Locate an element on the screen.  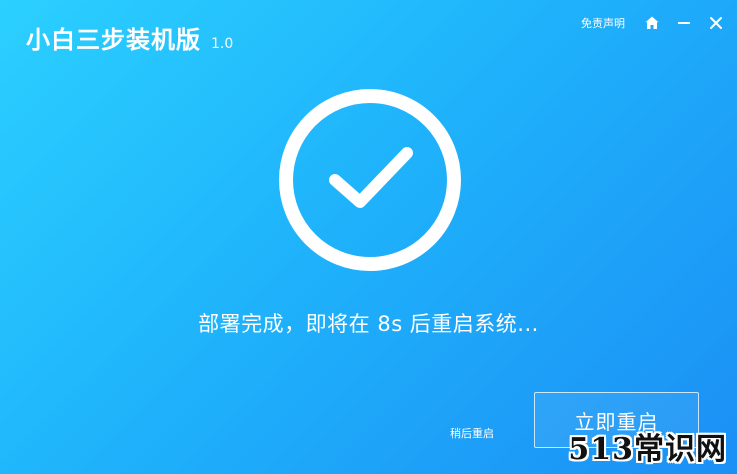
close-icon is located at coordinates (716, 23).